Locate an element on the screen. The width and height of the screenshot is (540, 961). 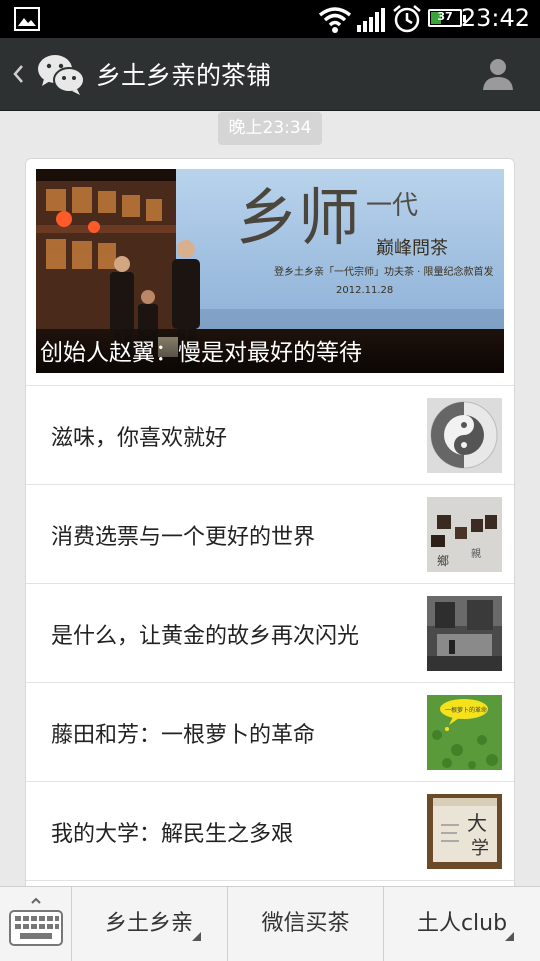
title-bar: 乡土乡亲的茶铺 is located at coordinates (270, 74).